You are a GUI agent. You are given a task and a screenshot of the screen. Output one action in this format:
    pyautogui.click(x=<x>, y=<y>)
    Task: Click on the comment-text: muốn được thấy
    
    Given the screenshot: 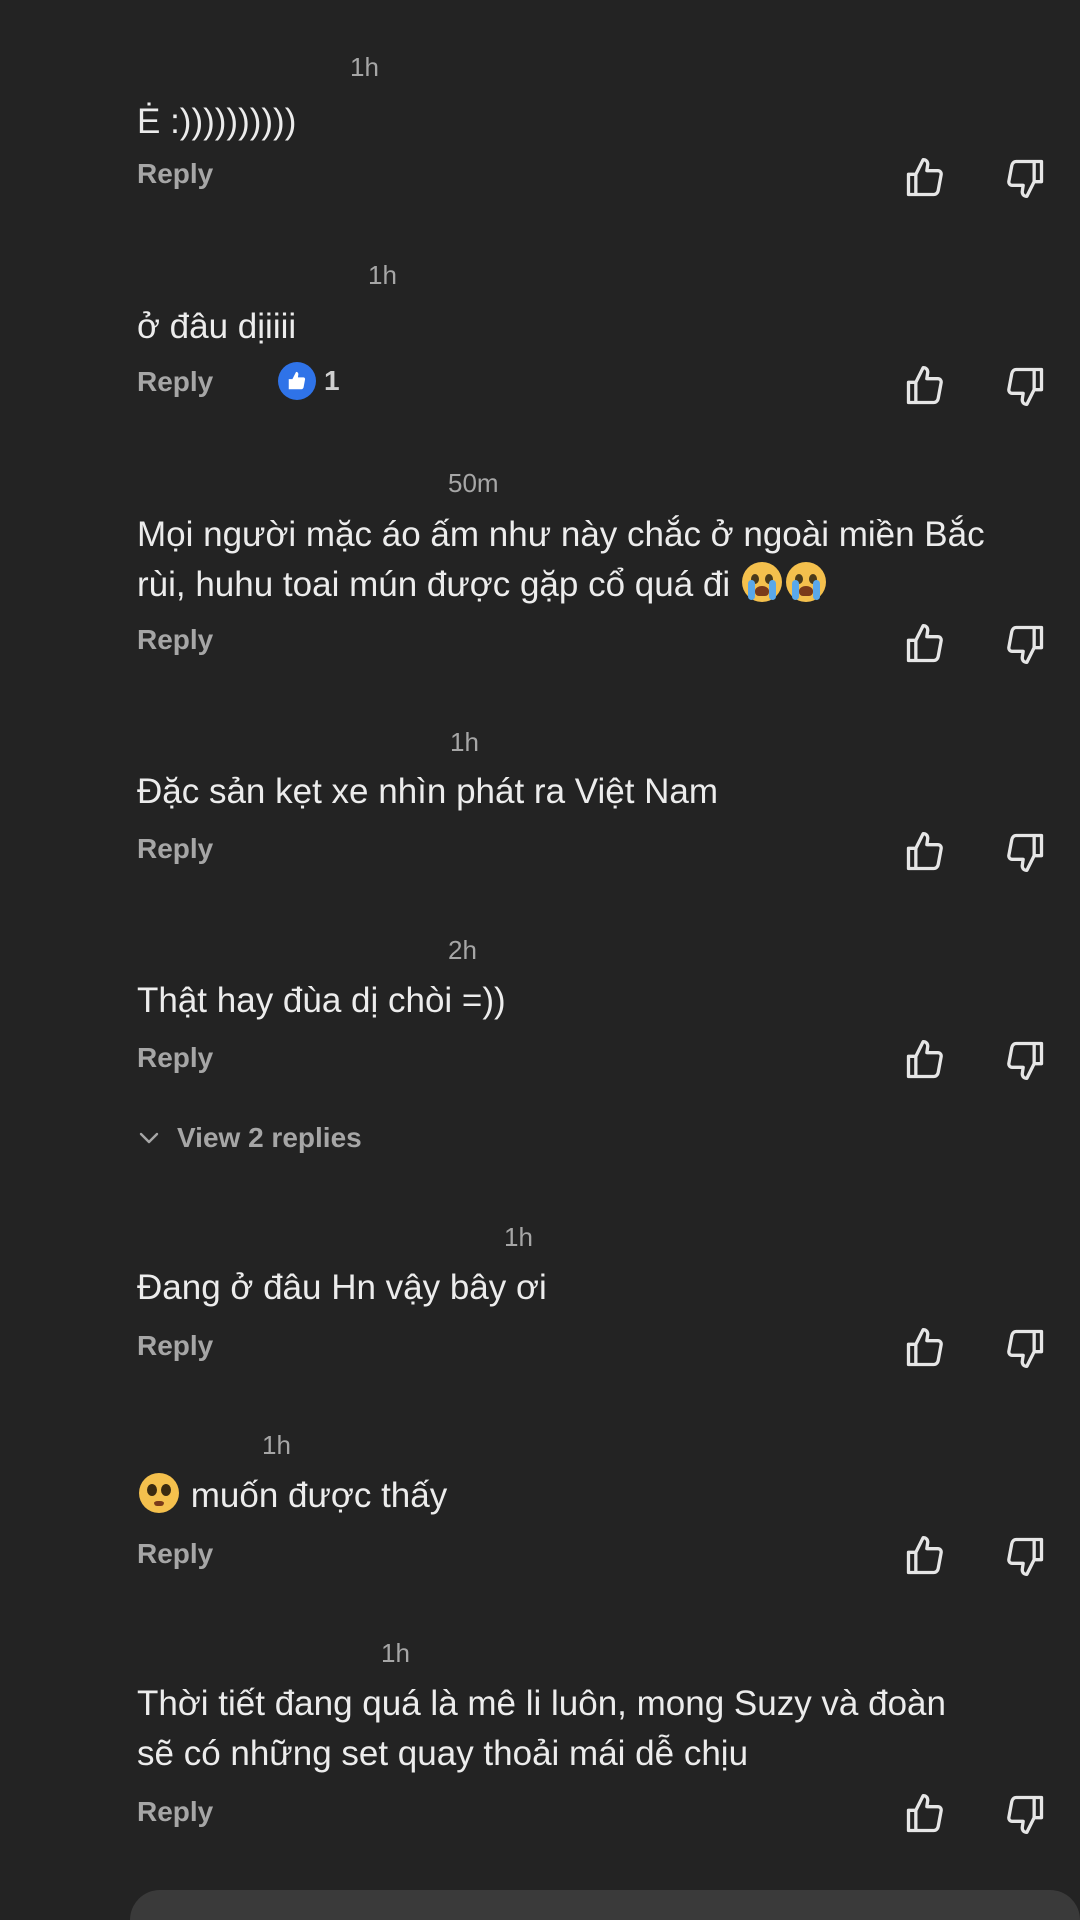 What is the action you would take?
    pyautogui.click(x=593, y=1496)
    